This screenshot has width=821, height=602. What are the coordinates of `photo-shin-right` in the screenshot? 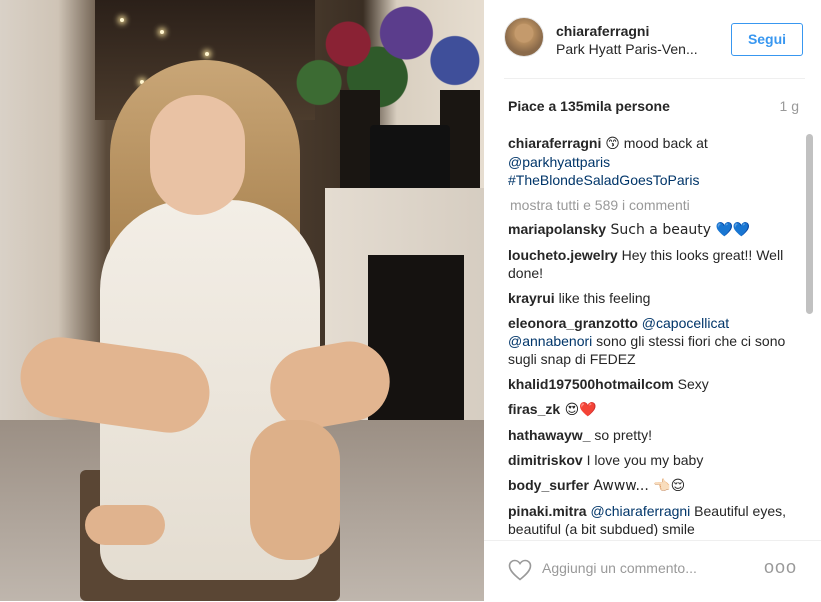 It's located at (295, 490).